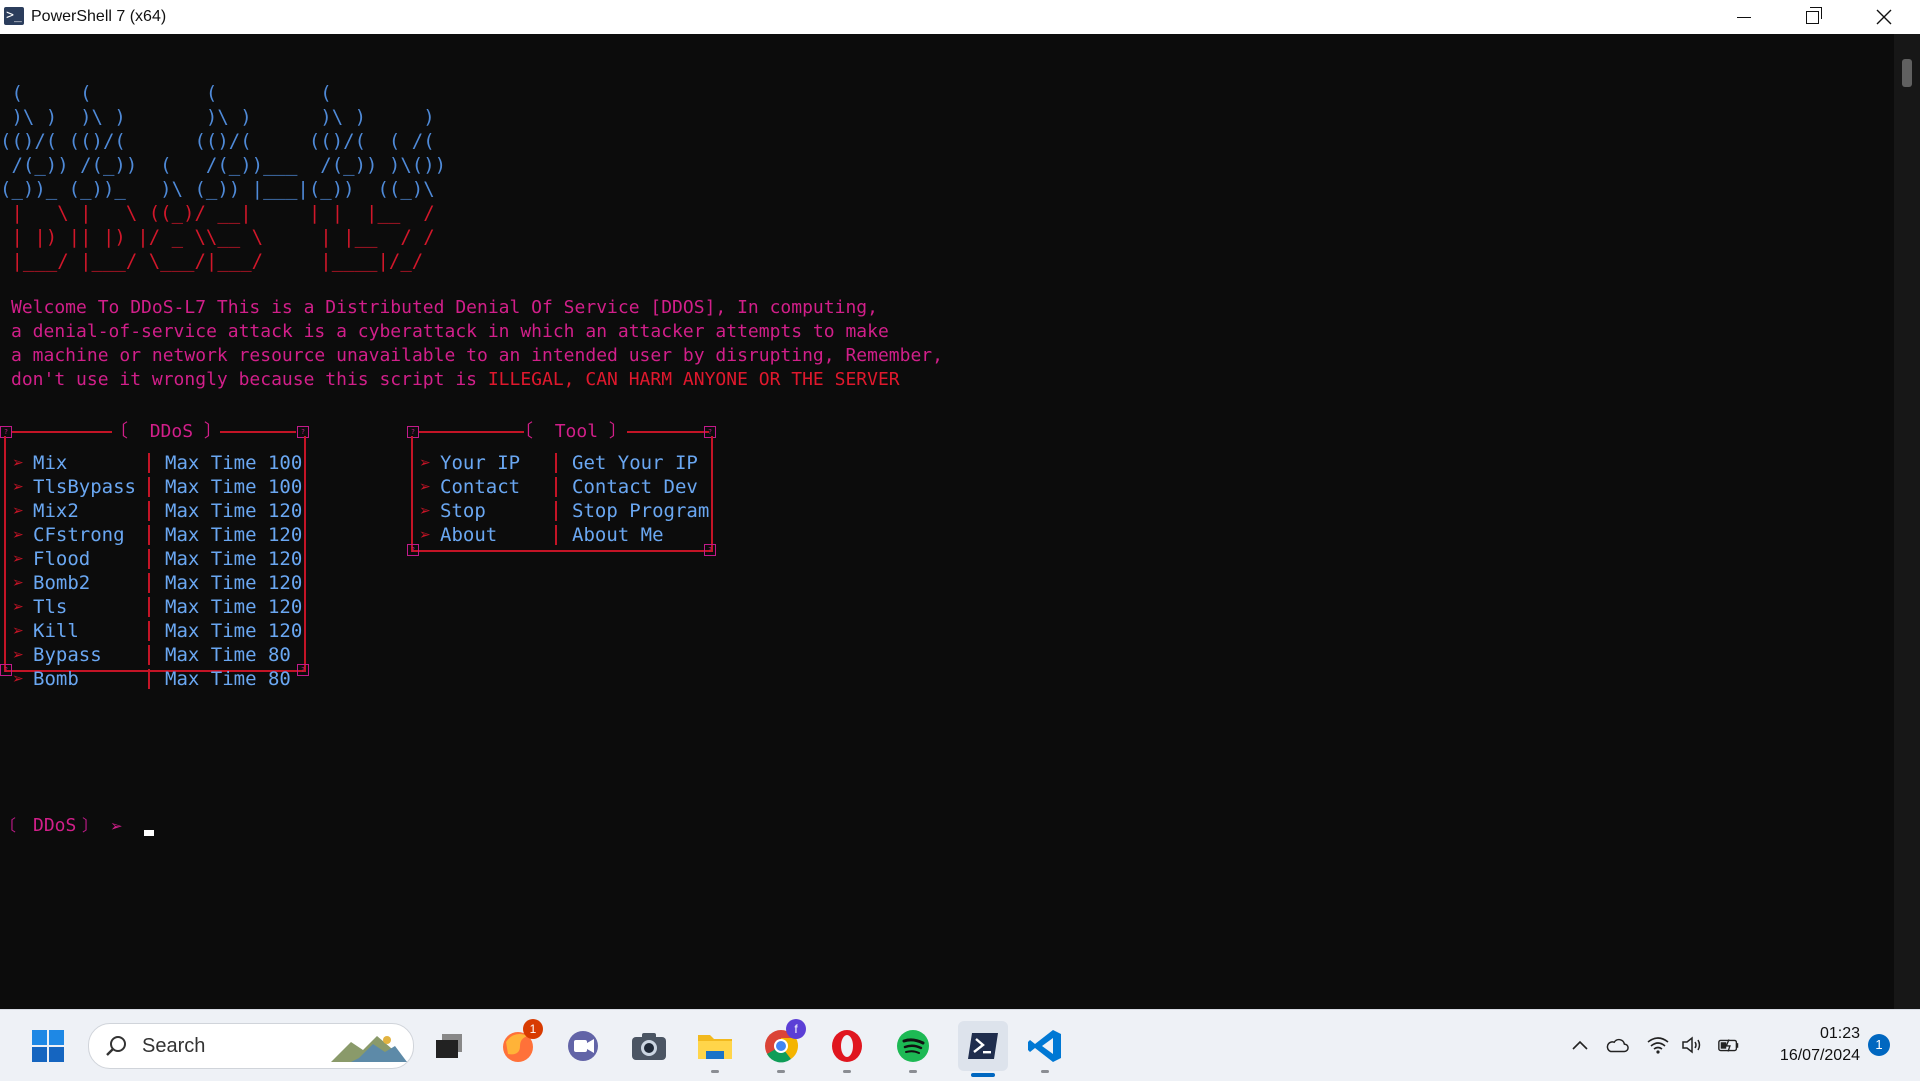 The image size is (1920, 1081). What do you see at coordinates (913, 1046) in the screenshot?
I see `spotify-icon` at bounding box center [913, 1046].